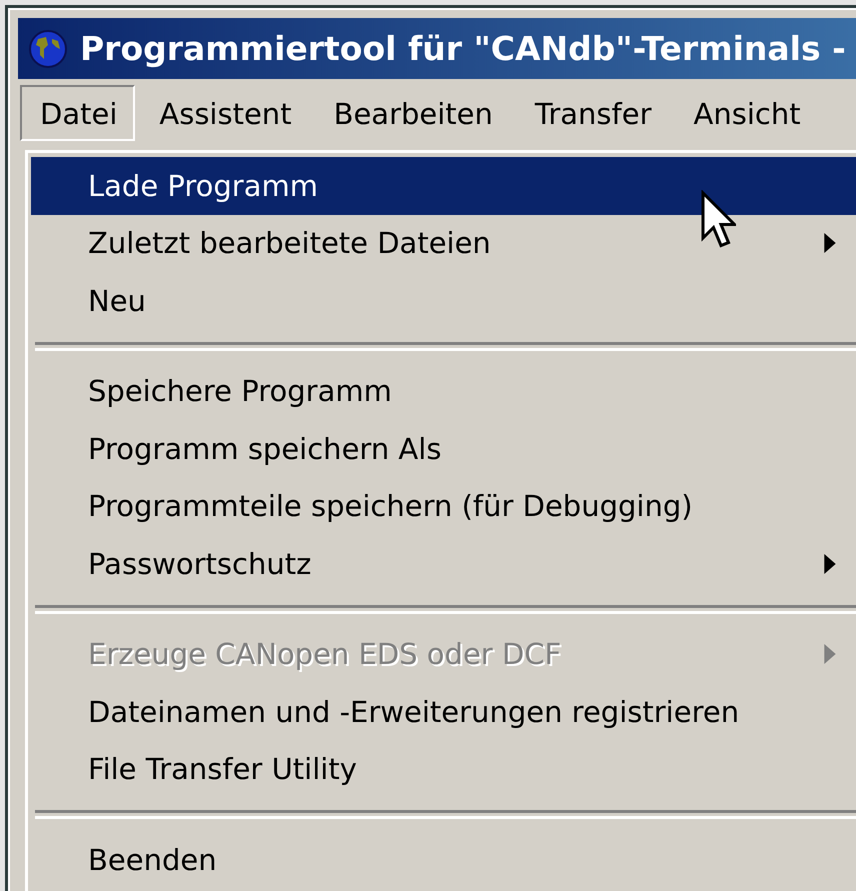 The image size is (856, 891). I want to click on menu-bar-item: Datei, so click(78, 113).